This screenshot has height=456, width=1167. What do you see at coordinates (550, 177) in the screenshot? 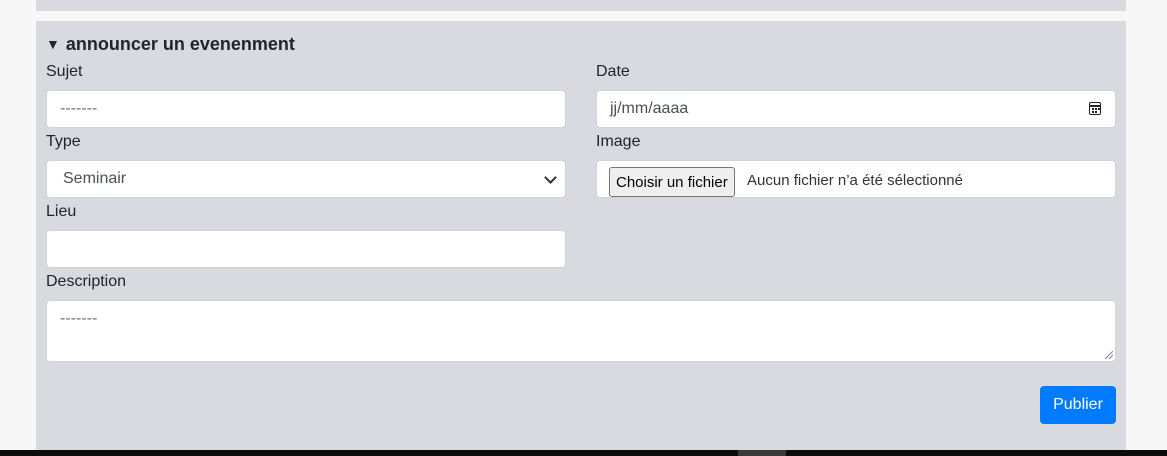
I see `chevron-down-icon` at bounding box center [550, 177].